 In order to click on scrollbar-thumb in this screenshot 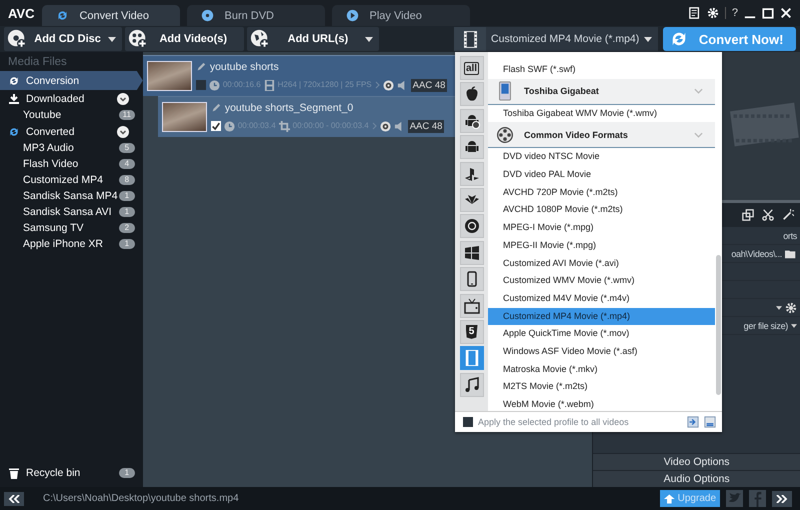, I will do `click(718, 325)`.